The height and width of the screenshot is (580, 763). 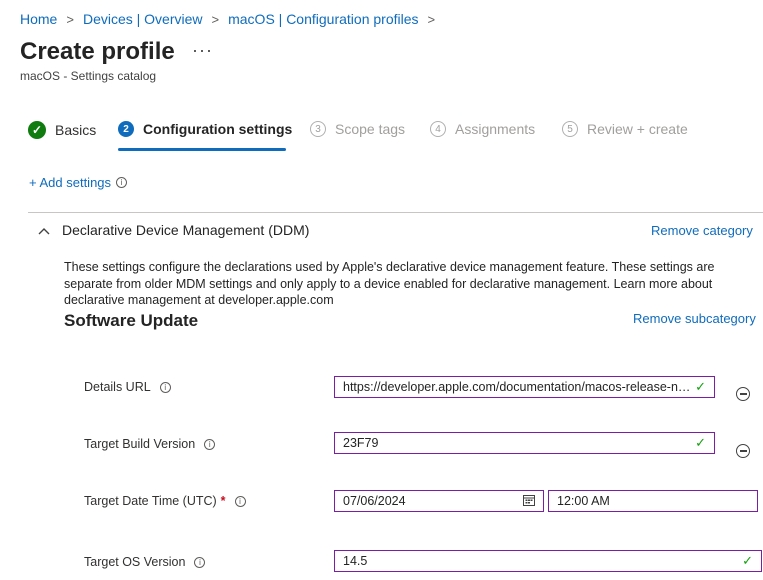 I want to click on target-build-label-row: Target Build Version i, so click(x=150, y=444).